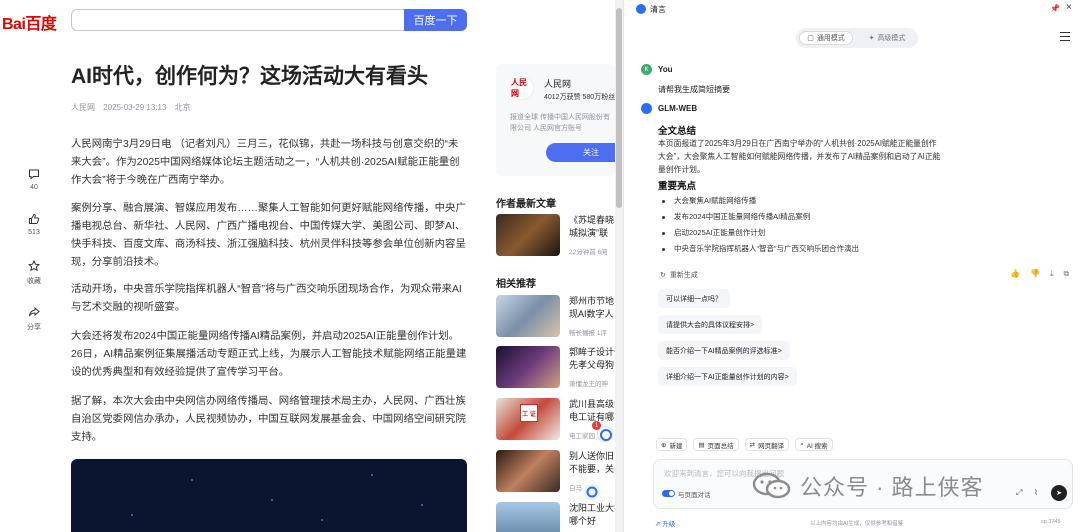 This screenshot has height=532, width=1080. What do you see at coordinates (683, 275) in the screenshot?
I see `regenerate-label: 重新生成` at bounding box center [683, 275].